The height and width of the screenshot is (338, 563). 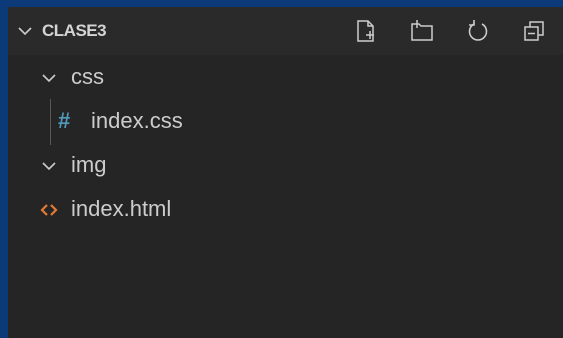 What do you see at coordinates (121, 208) in the screenshot?
I see `tree-item-label: index.html` at bounding box center [121, 208].